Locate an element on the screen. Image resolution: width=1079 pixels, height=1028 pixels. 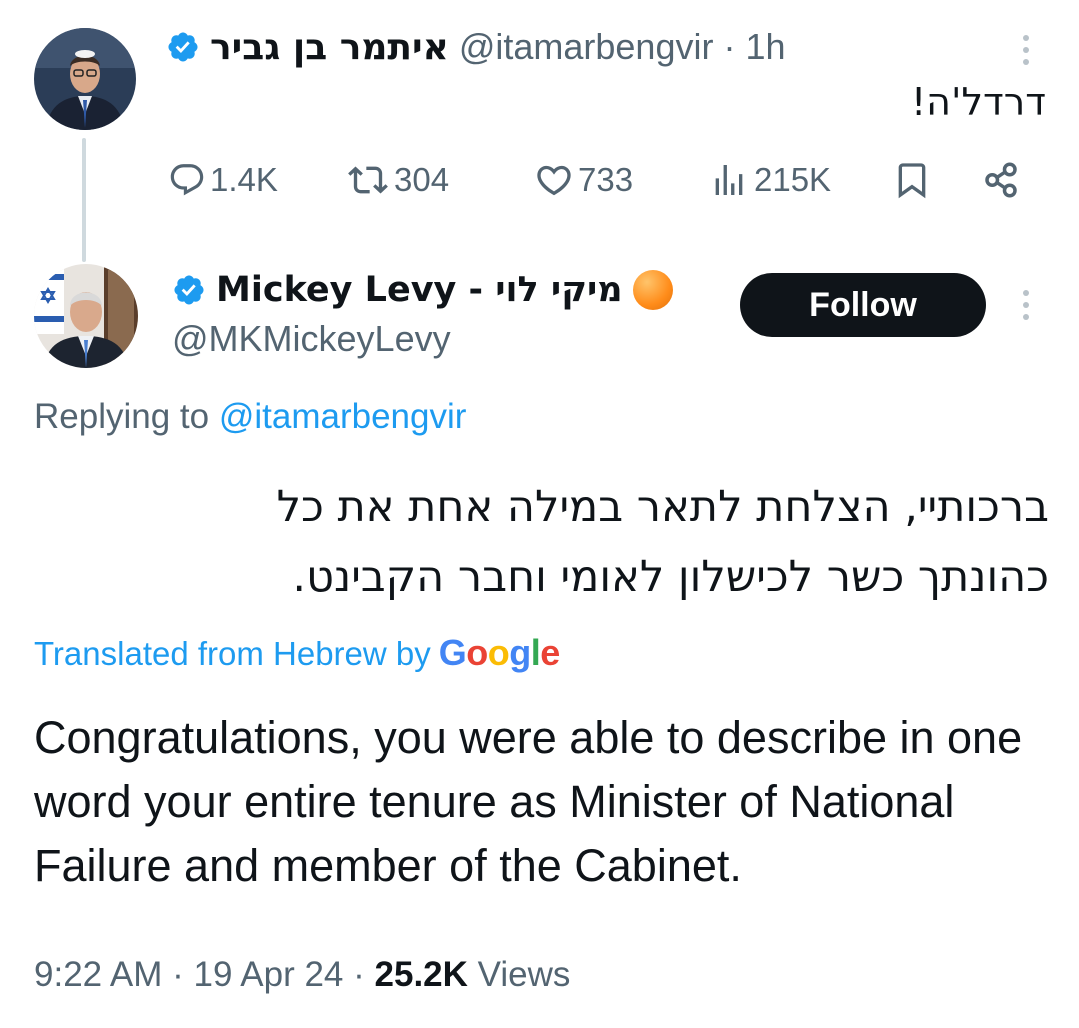
orange-circle-icon is located at coordinates (652, 290).